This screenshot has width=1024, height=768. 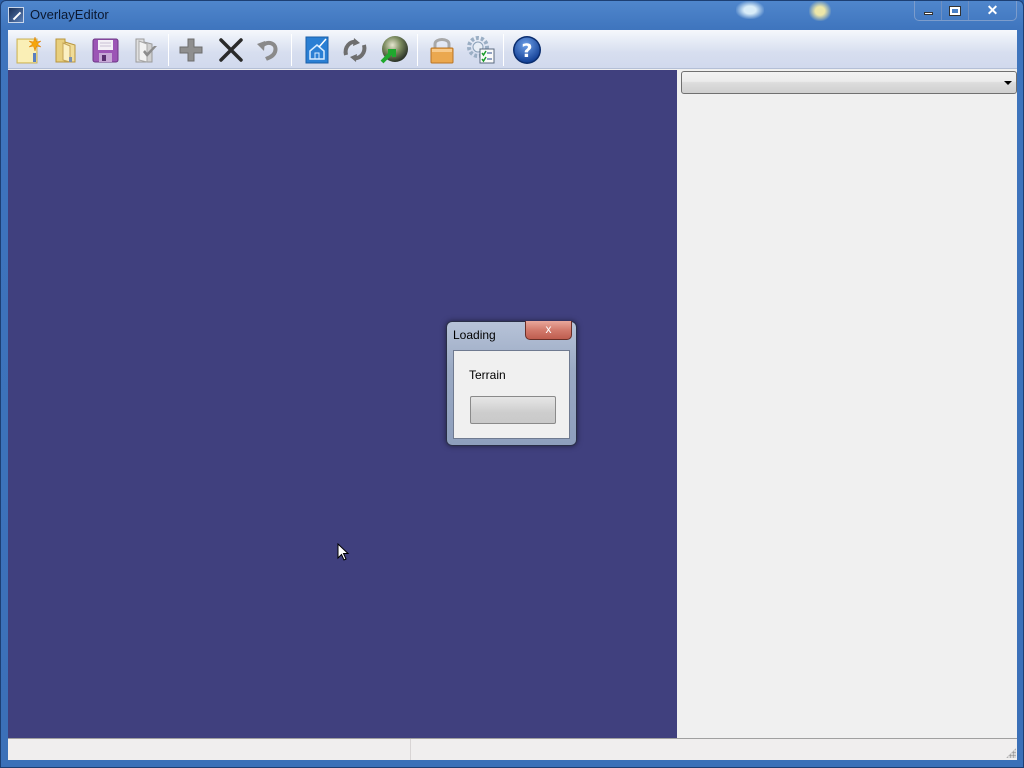 I want to click on close-icon: ✕, so click(x=992, y=10).